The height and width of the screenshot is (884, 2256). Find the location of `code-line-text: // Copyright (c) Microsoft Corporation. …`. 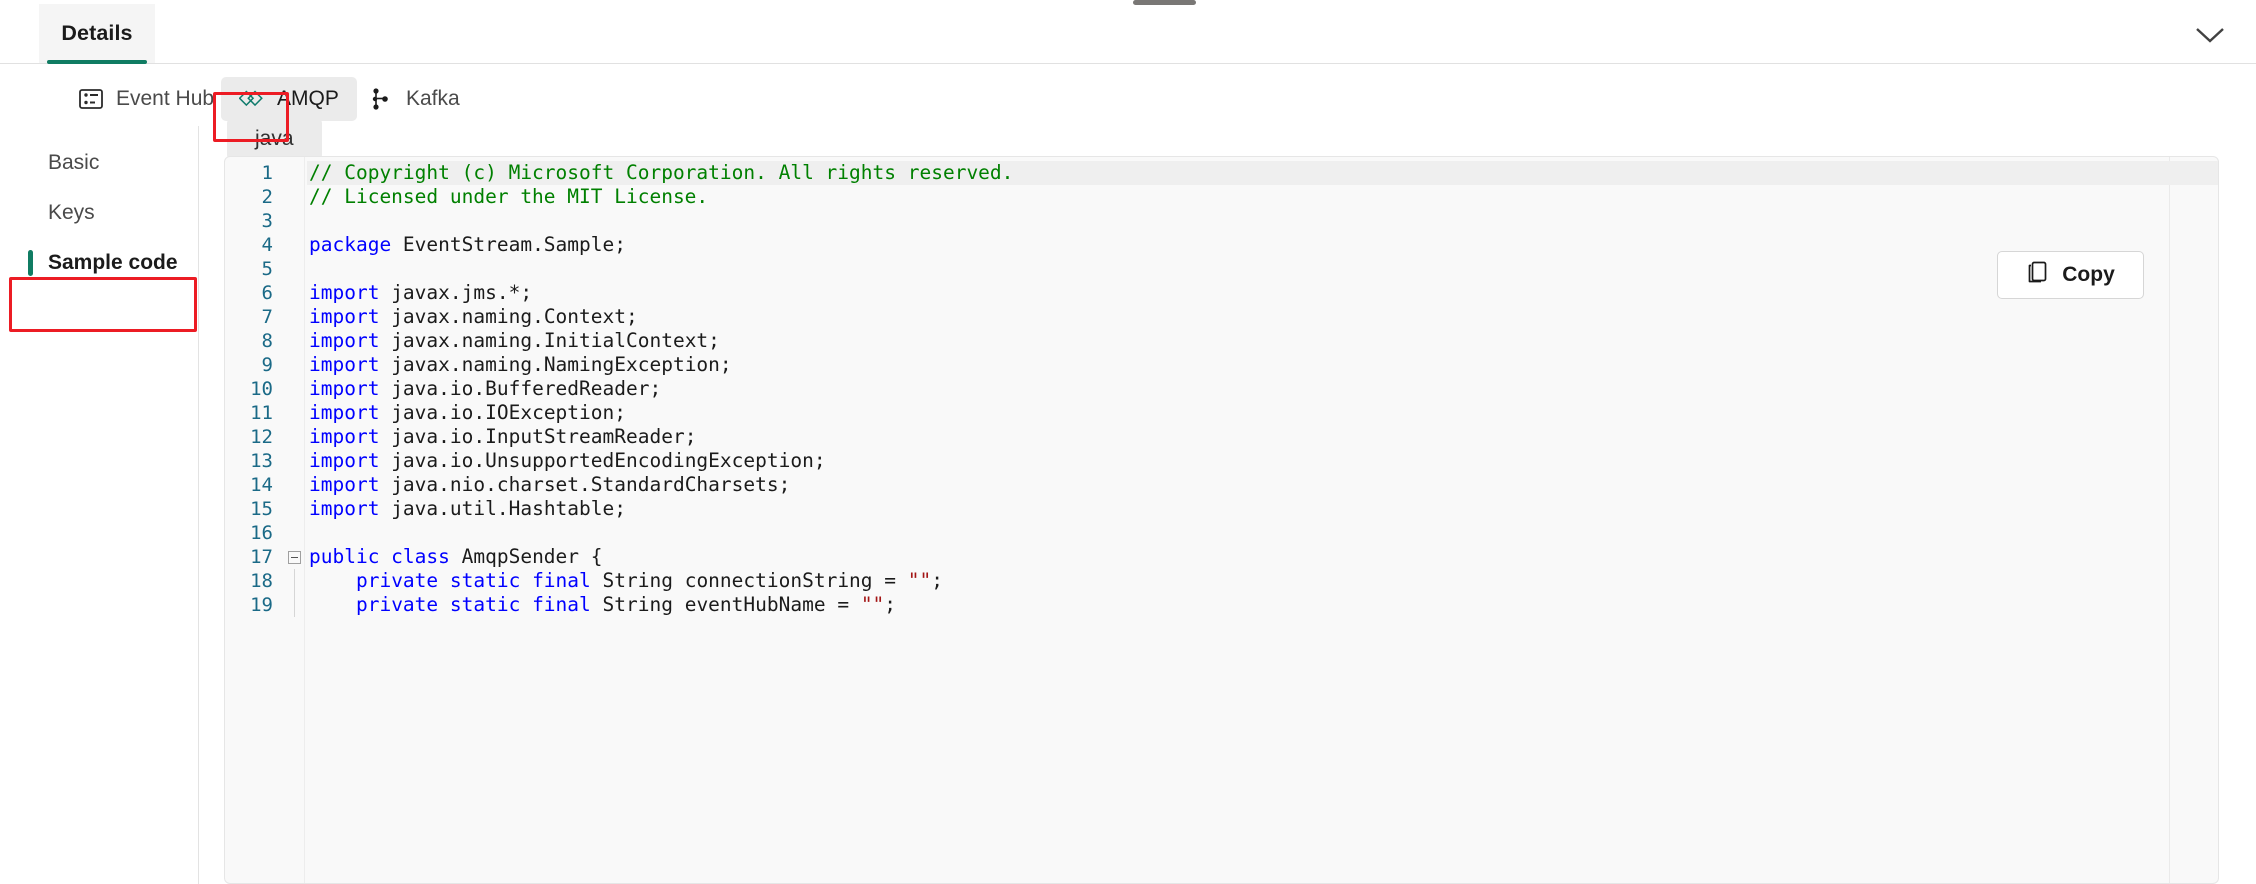

code-line-text: // Copyright (c) Microsoft Corporation. … is located at coordinates (1262, 173).